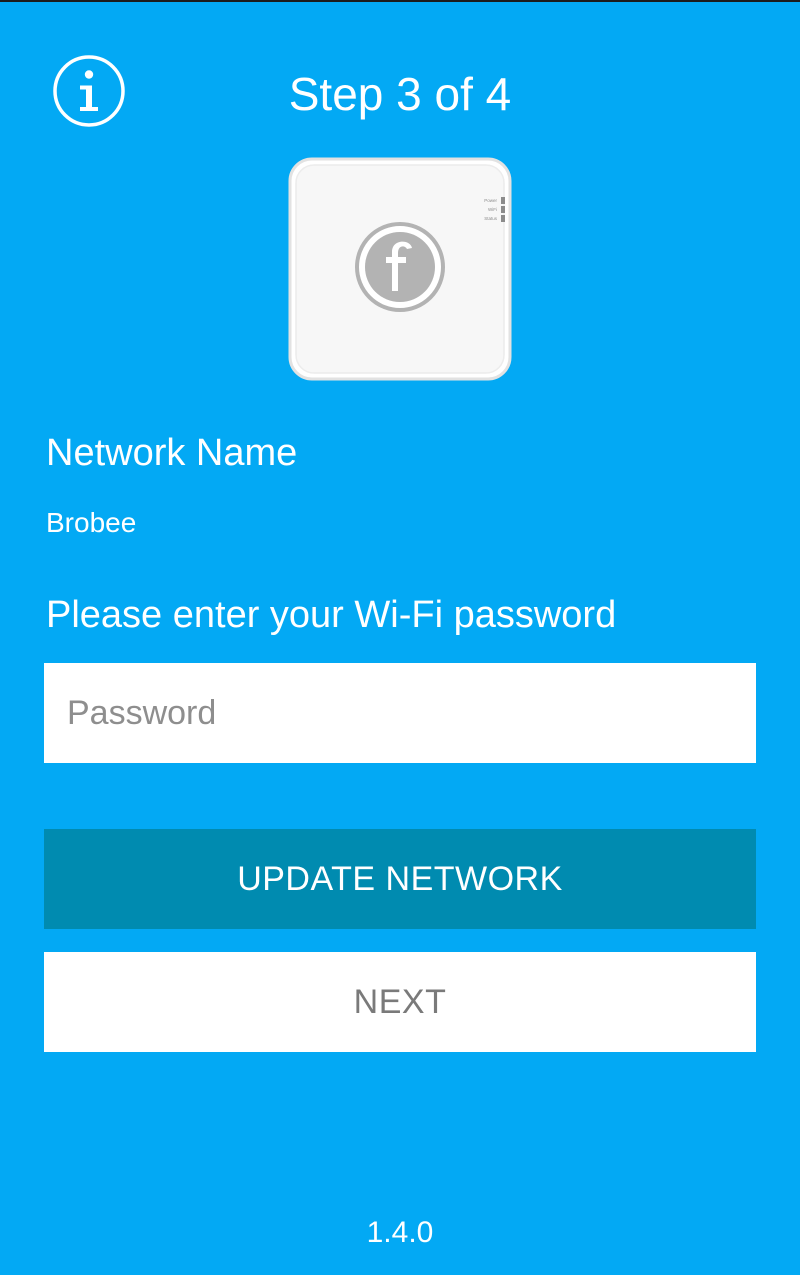  Describe the element at coordinates (490, 200) in the screenshot. I see `led-label-power: Power` at that location.